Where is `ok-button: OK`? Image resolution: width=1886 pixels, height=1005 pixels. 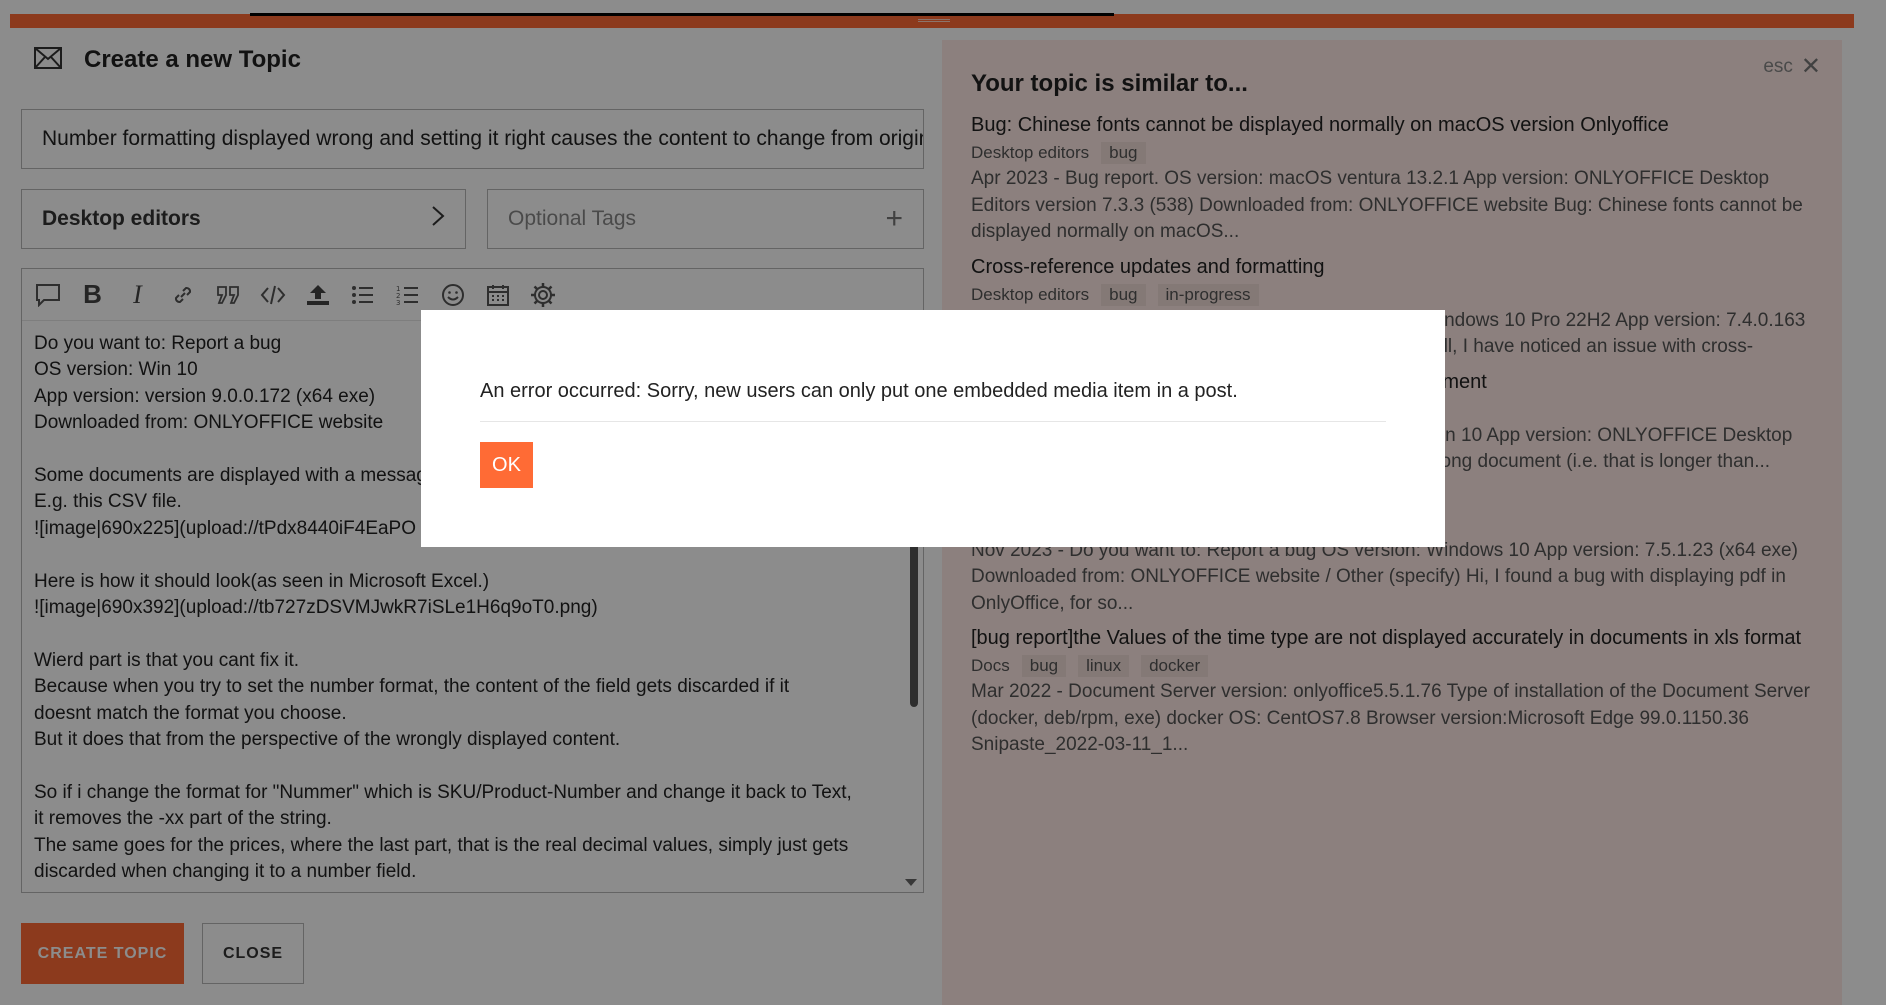 ok-button: OK is located at coordinates (506, 465).